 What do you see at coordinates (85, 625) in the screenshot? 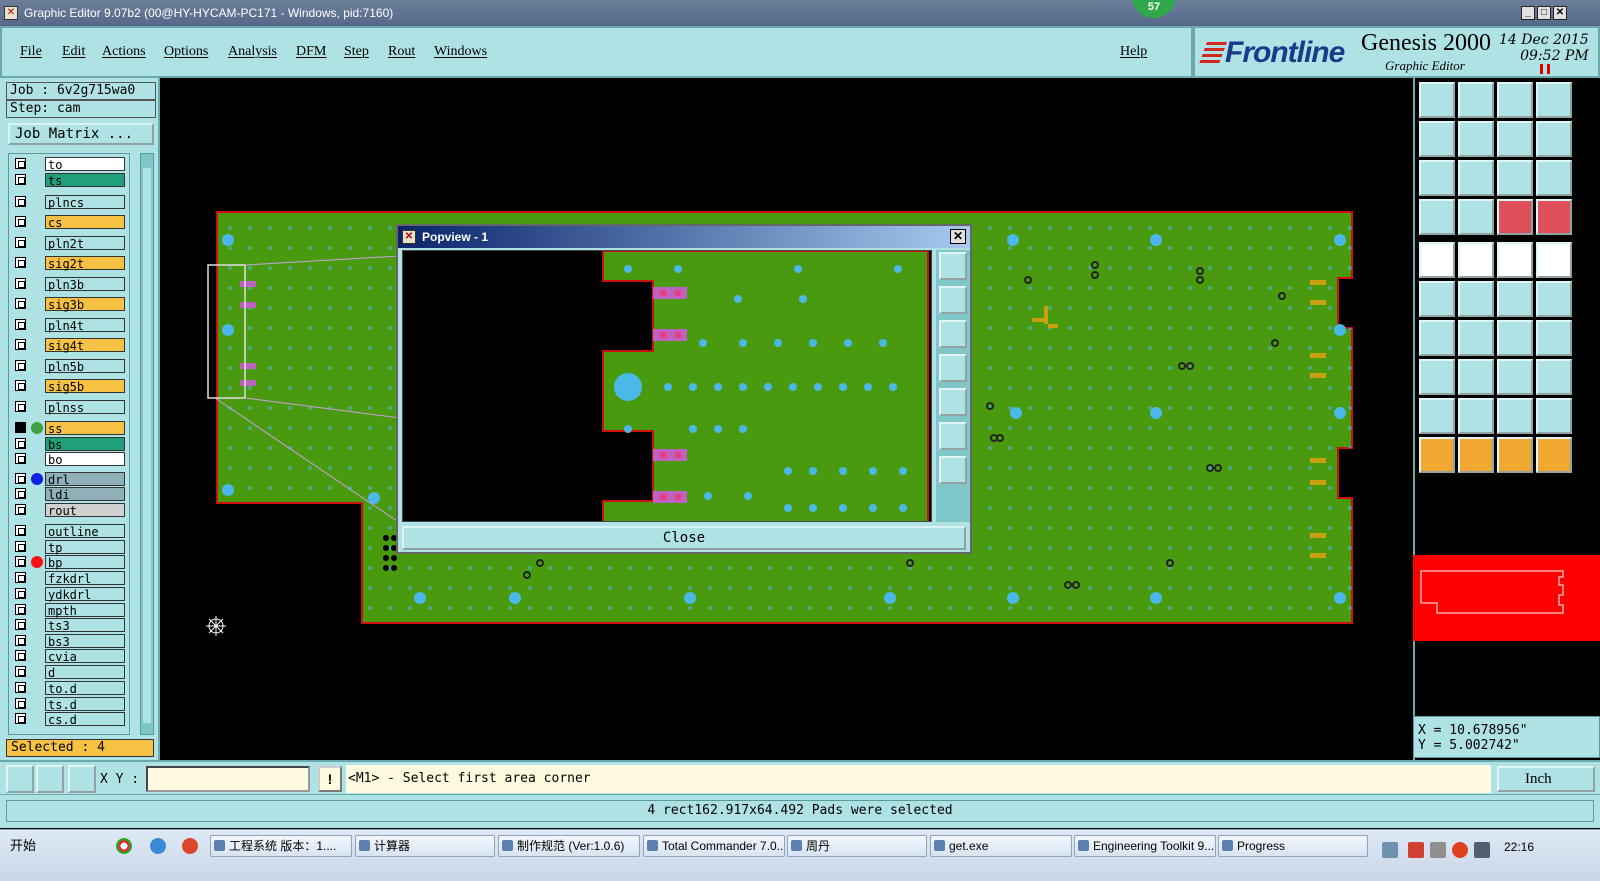
I see `layer-name: ts3` at bounding box center [85, 625].